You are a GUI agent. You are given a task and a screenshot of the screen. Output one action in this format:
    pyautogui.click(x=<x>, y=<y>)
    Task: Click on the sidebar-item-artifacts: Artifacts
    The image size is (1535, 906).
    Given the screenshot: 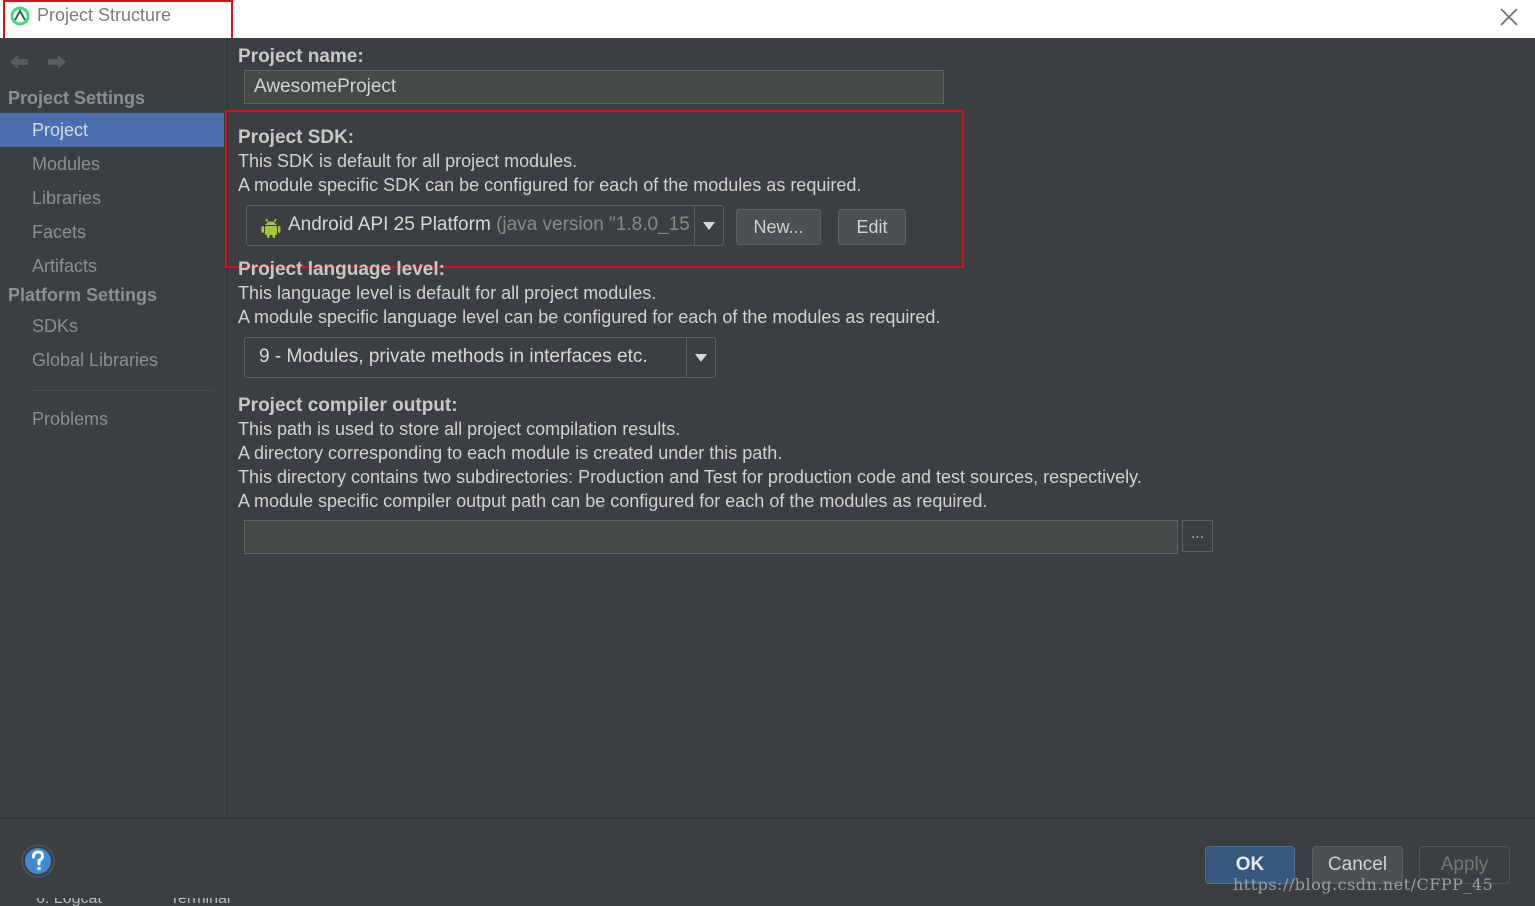 What is the action you would take?
    pyautogui.click(x=112, y=266)
    